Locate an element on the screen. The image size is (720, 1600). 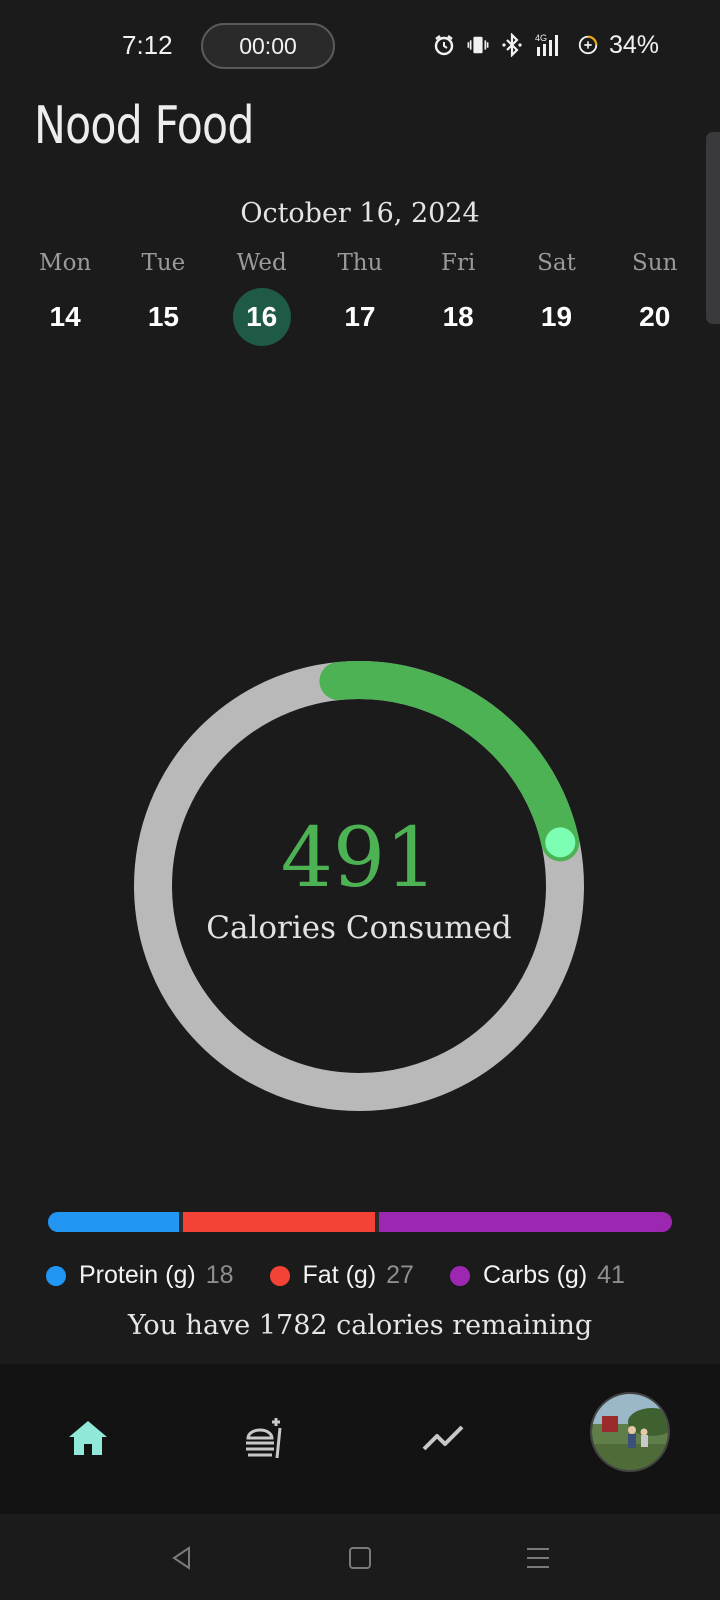
nav-home-button is located at coordinates (88, 1438).